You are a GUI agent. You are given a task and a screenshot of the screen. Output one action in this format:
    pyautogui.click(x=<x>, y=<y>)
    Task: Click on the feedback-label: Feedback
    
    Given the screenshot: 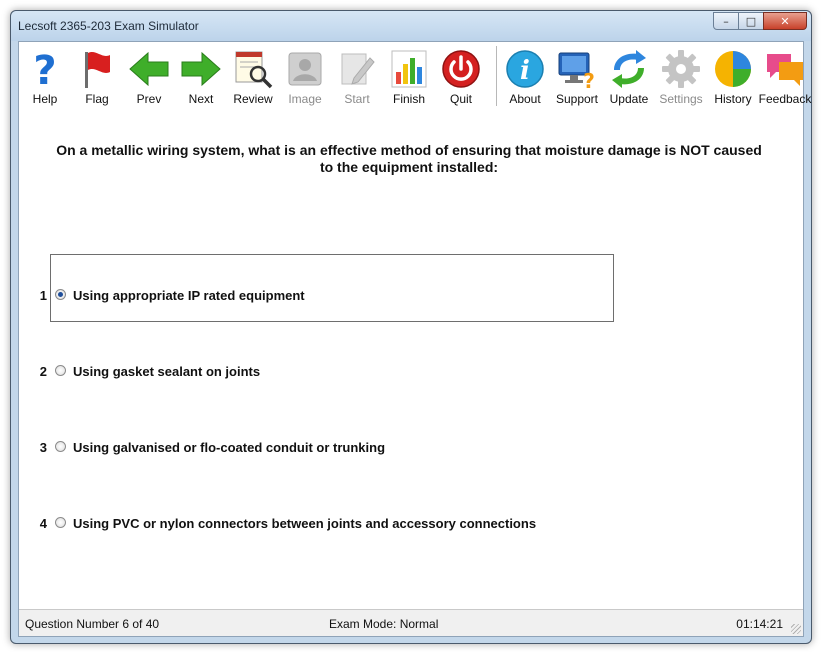 What is the action you would take?
    pyautogui.click(x=785, y=99)
    